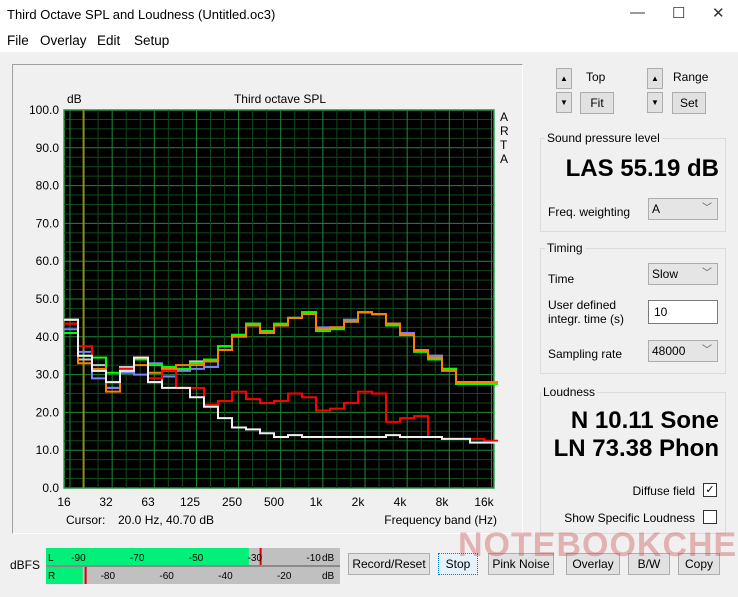  Describe the element at coordinates (585, 354) in the screenshot. I see `sampling-rate-label: Sampling rate` at that location.